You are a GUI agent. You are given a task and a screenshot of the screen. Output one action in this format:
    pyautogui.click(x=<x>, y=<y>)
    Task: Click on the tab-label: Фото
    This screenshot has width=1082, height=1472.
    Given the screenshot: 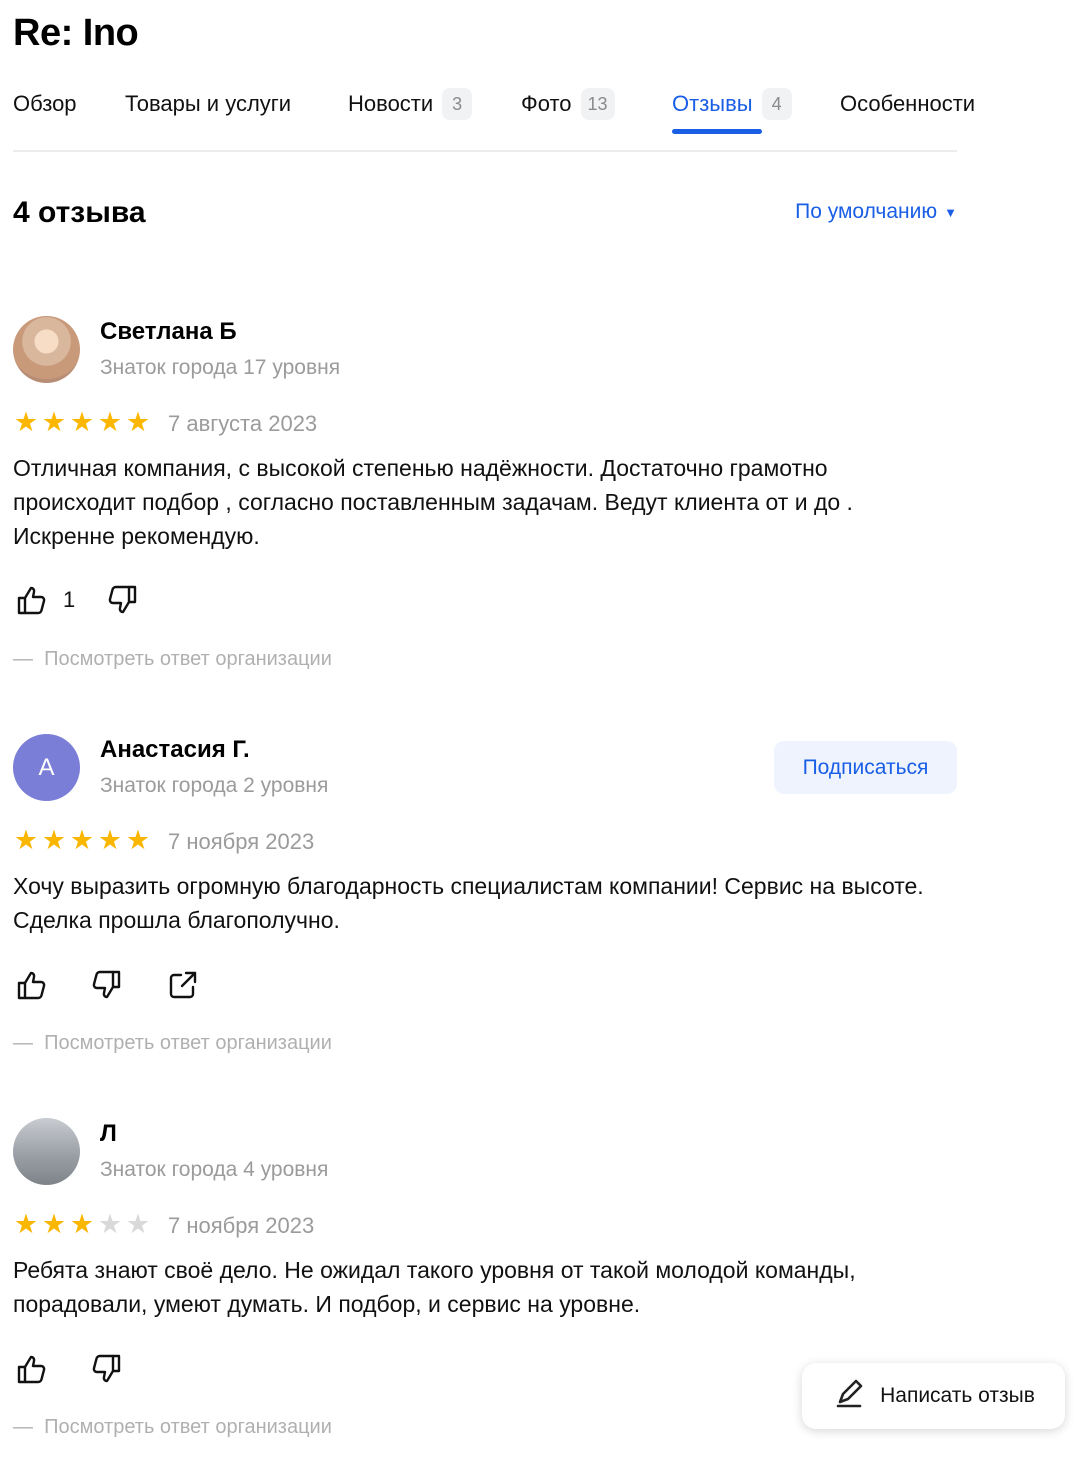 What is the action you would take?
    pyautogui.click(x=546, y=103)
    